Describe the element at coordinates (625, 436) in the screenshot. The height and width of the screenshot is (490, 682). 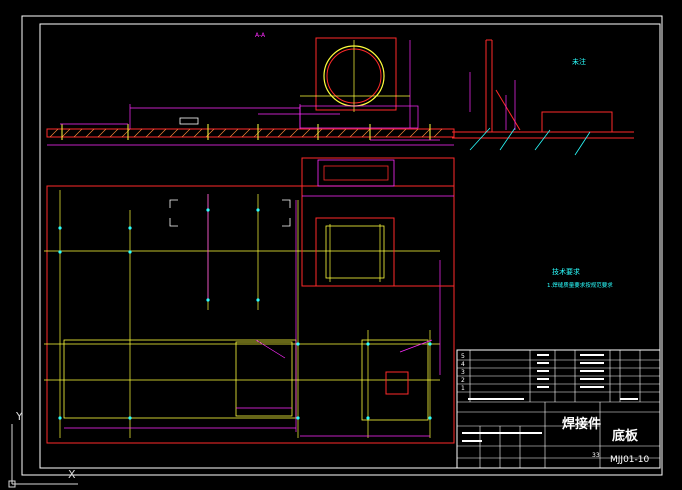
I see `title-part-name: 底板` at that location.